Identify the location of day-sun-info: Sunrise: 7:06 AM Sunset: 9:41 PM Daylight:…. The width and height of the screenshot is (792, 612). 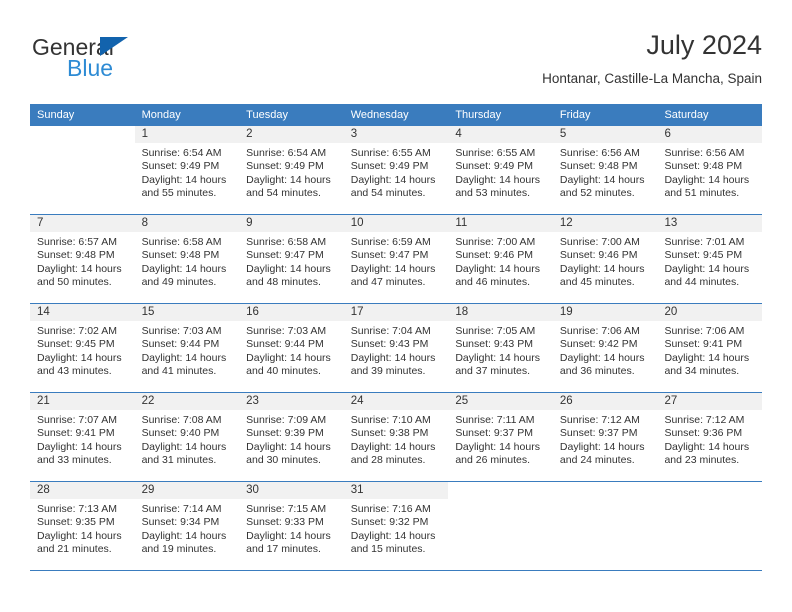
(709, 350).